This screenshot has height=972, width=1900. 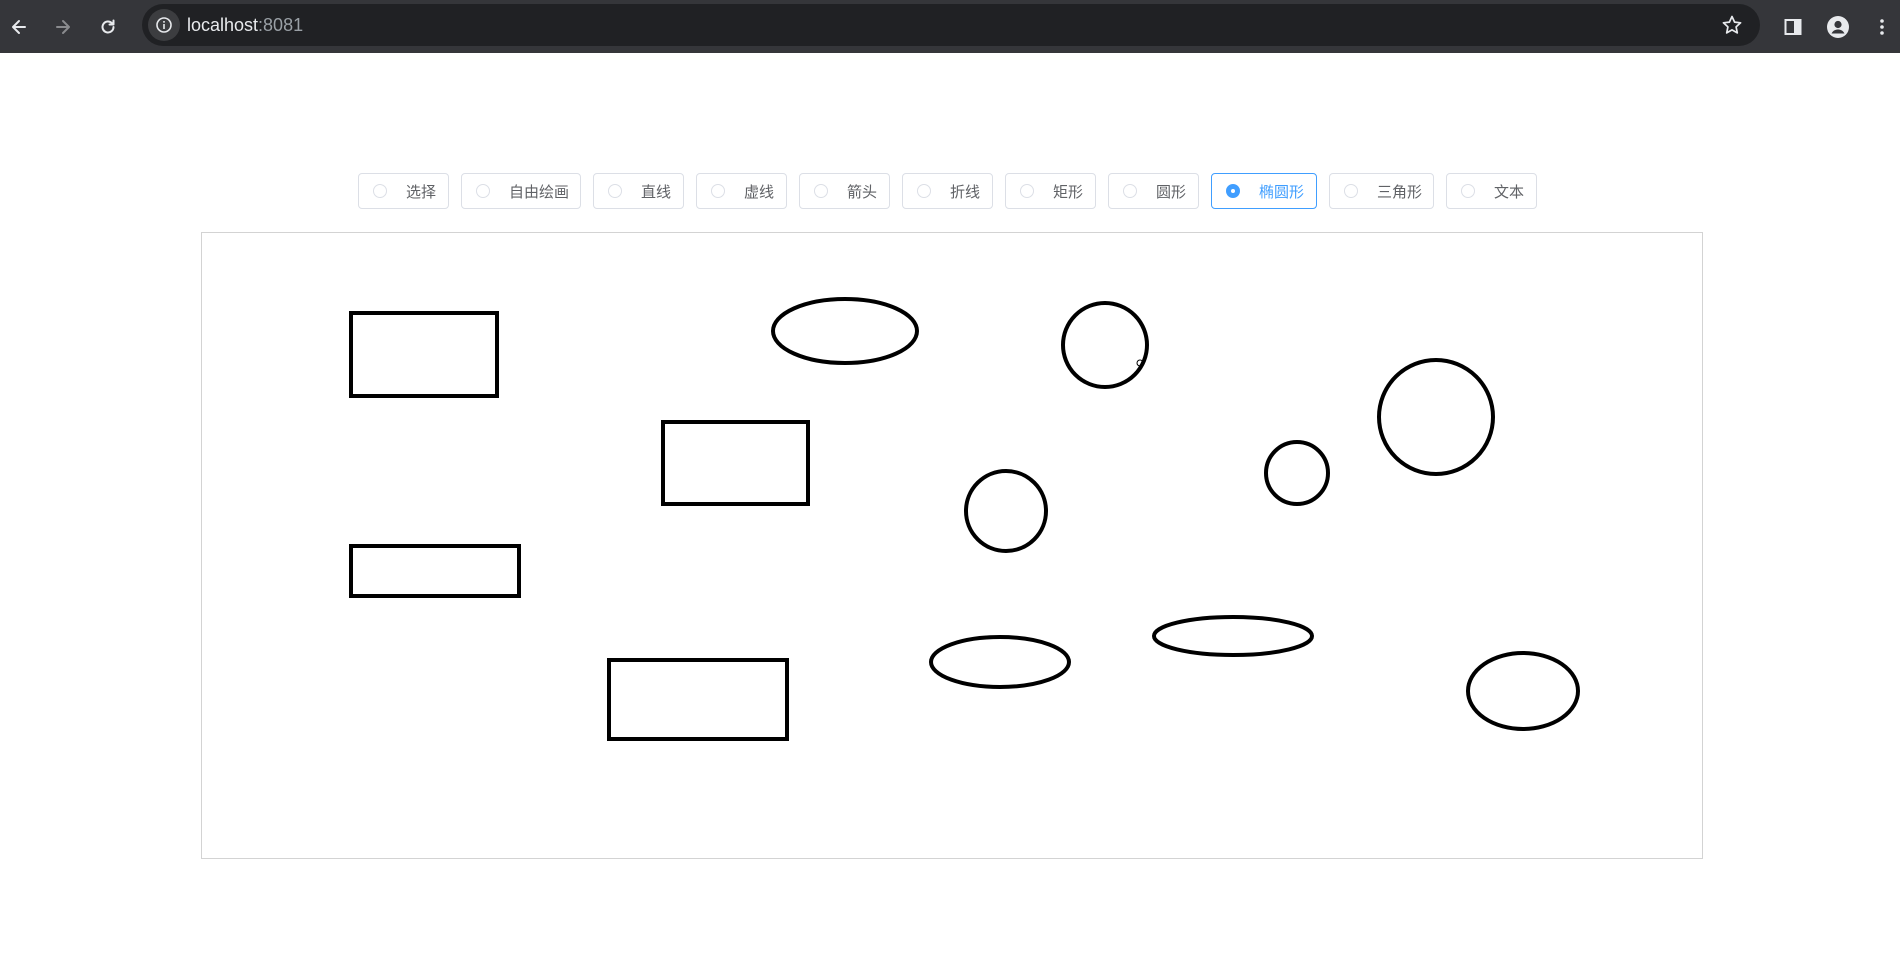 I want to click on star-icon, so click(x=1732, y=24).